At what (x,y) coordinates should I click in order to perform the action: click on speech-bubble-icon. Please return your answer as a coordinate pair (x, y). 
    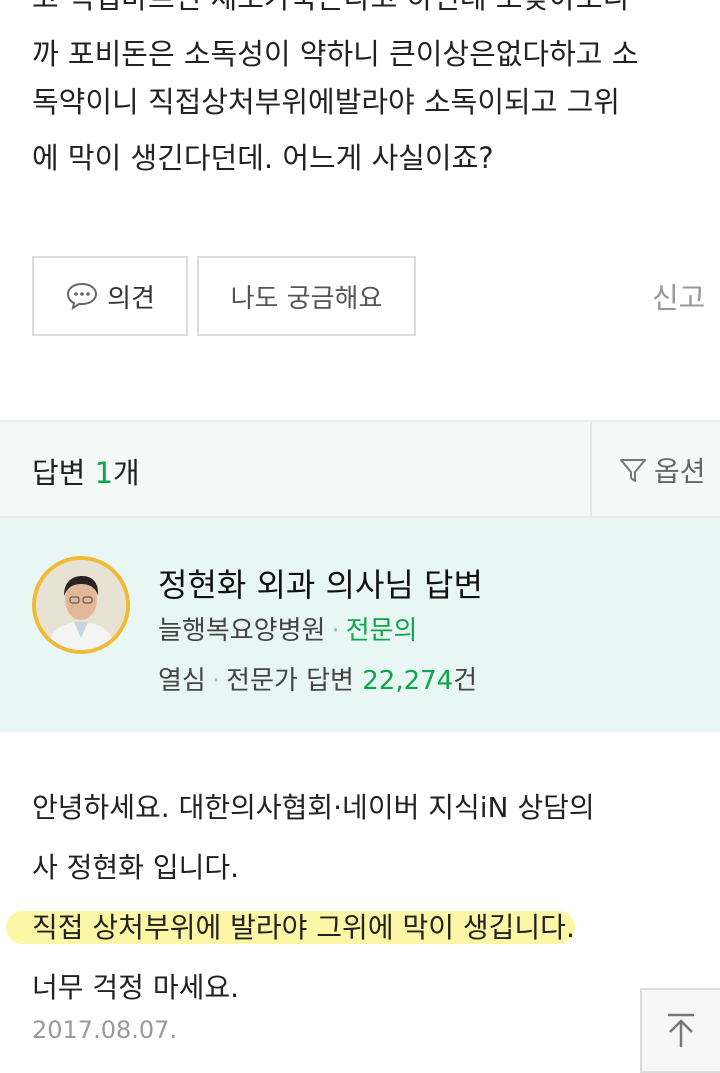
    Looking at the image, I should click on (82, 296).